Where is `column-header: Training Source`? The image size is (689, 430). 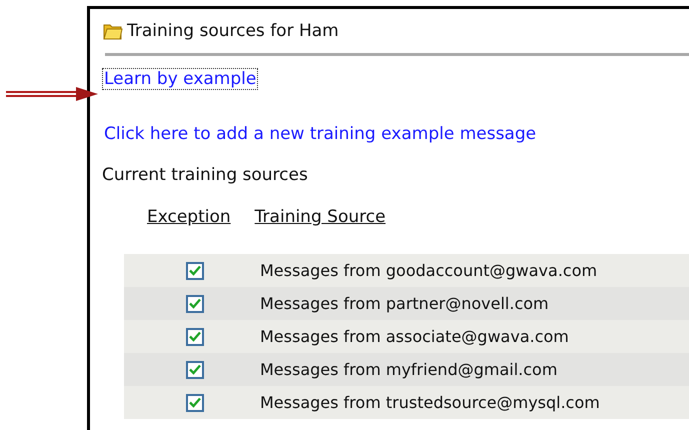
column-header: Training Source is located at coordinates (320, 217).